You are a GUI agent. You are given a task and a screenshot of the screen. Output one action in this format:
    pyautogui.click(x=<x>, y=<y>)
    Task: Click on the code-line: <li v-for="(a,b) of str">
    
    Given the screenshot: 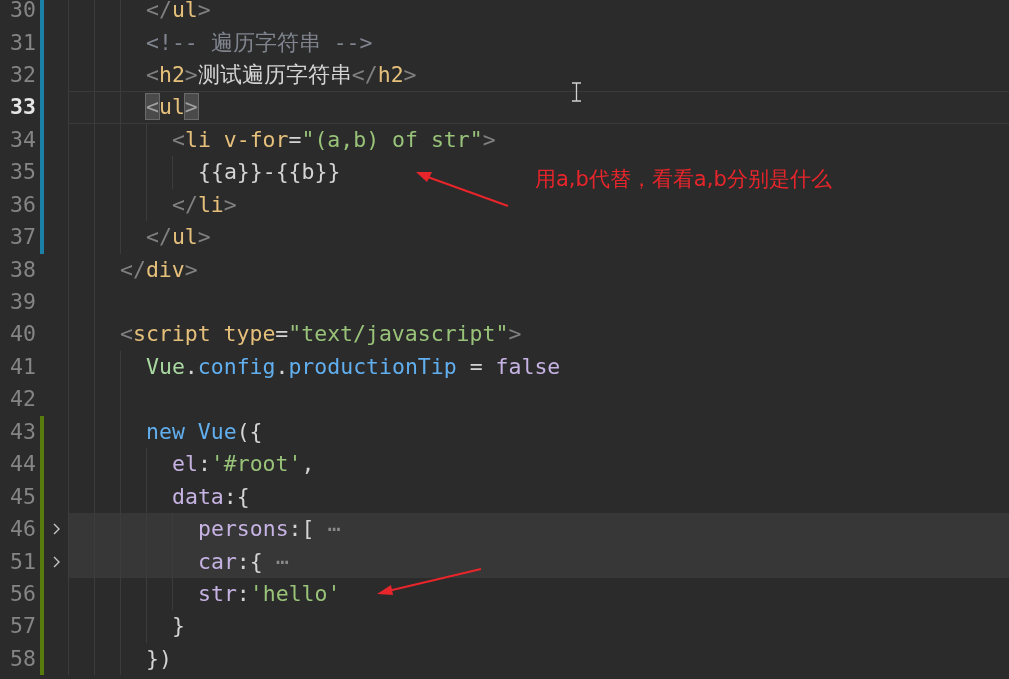 What is the action you would take?
    pyautogui.click(x=334, y=139)
    